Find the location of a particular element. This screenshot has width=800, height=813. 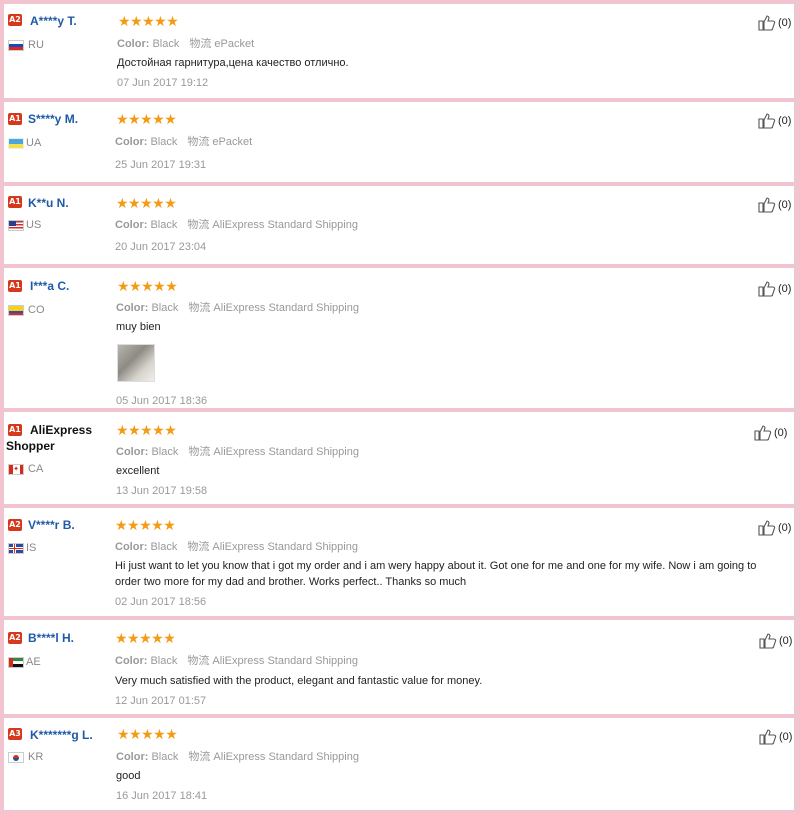

review-date: 02 Jun 2017 18:56 is located at coordinates (161, 602).